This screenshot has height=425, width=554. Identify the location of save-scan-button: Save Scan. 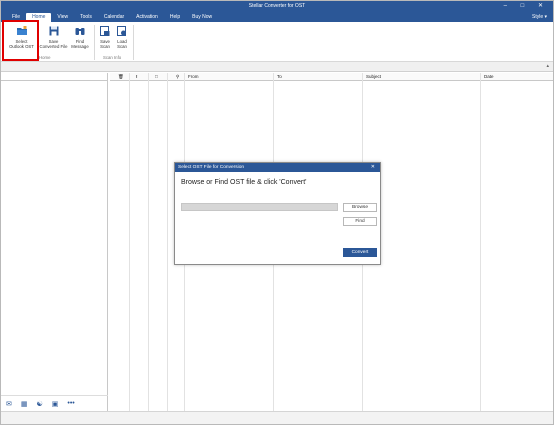
(105, 36).